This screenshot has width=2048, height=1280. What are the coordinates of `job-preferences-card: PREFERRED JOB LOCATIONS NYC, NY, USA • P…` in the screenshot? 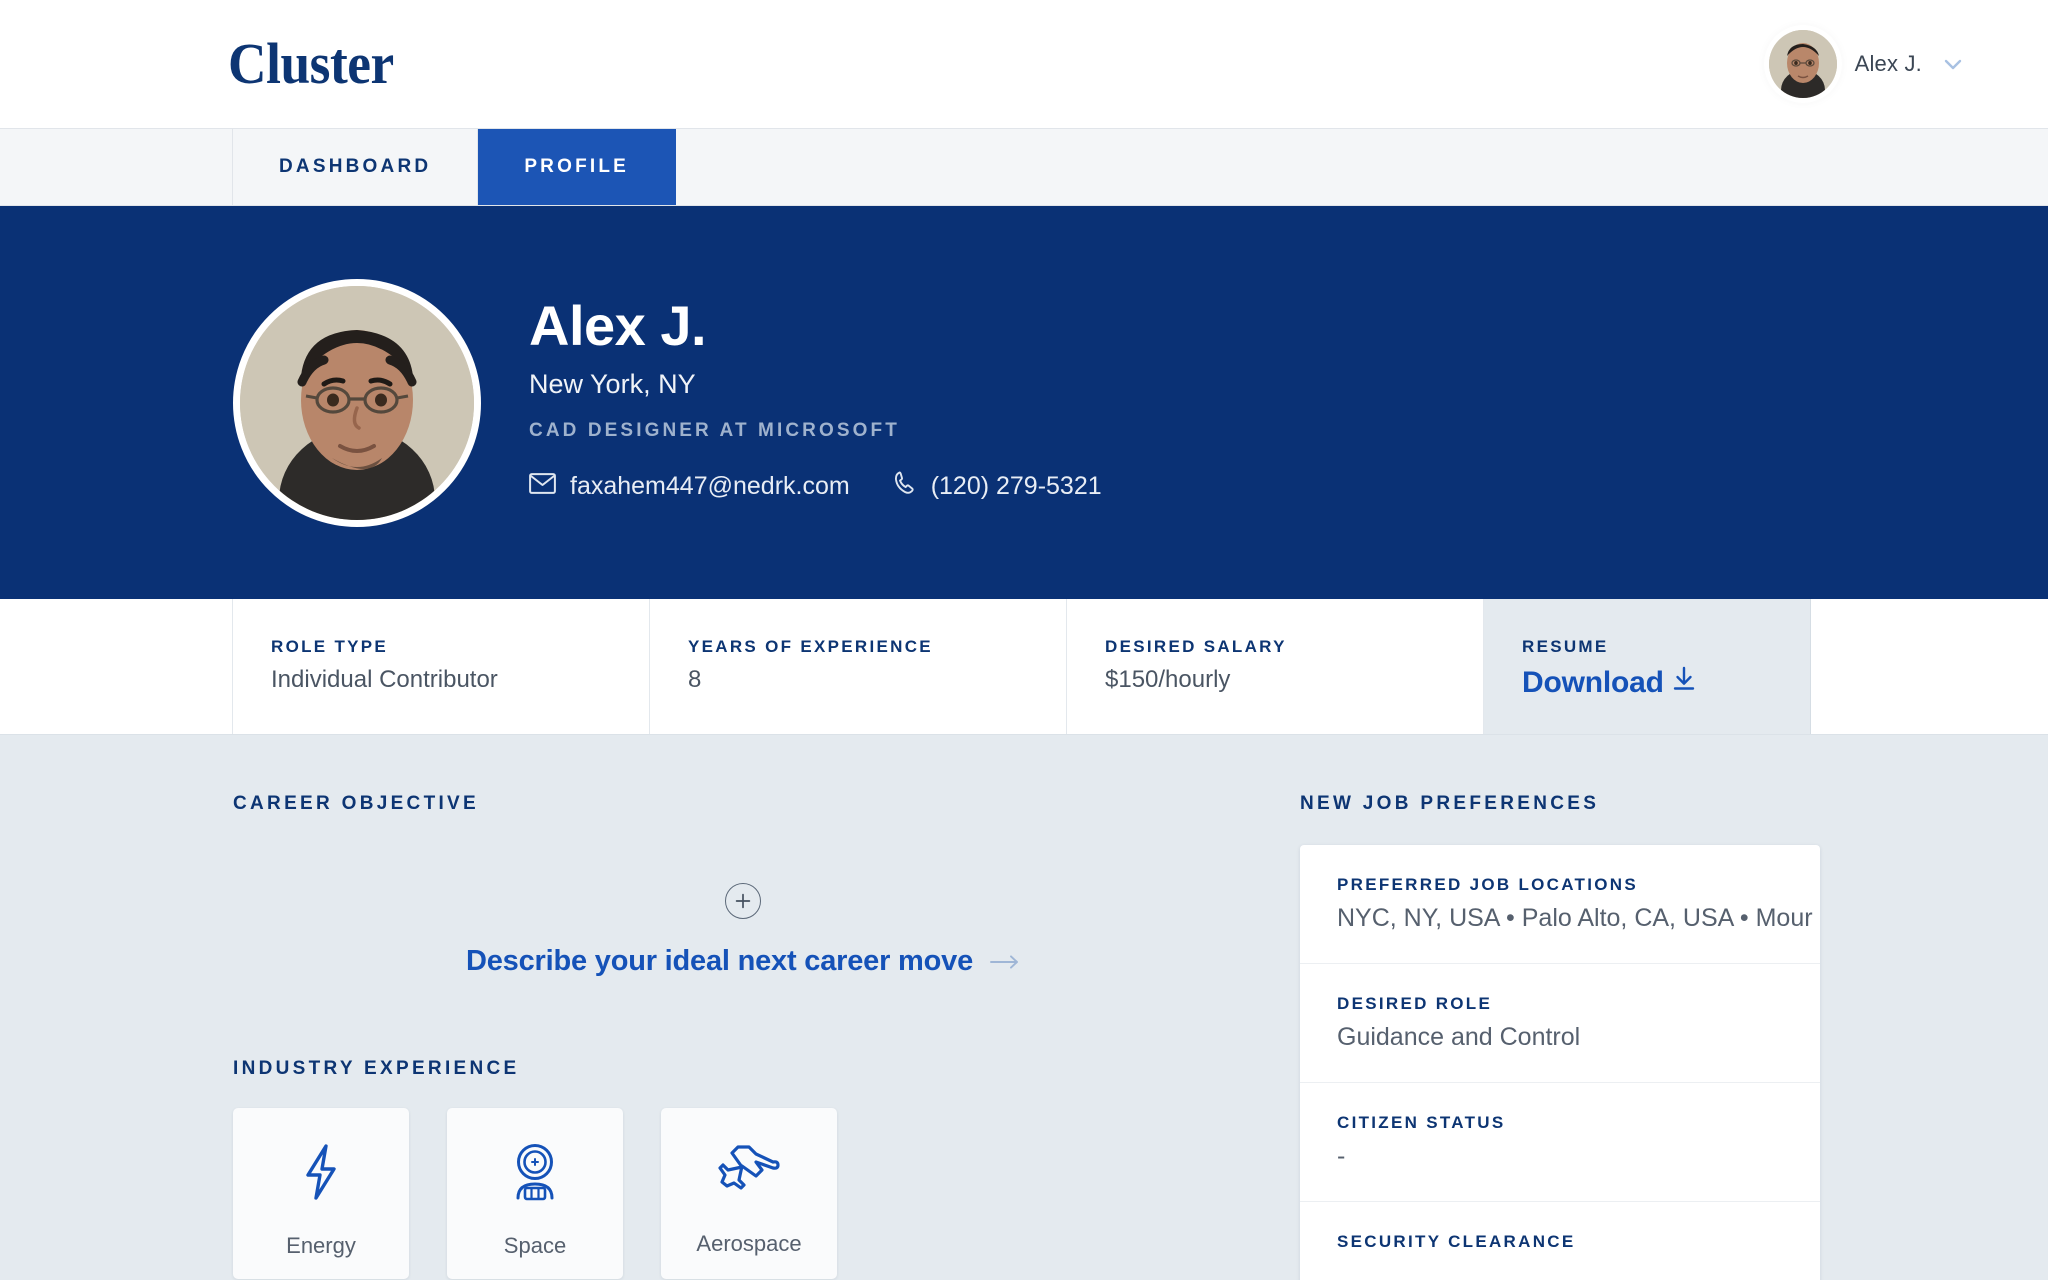 It's located at (1560, 1062).